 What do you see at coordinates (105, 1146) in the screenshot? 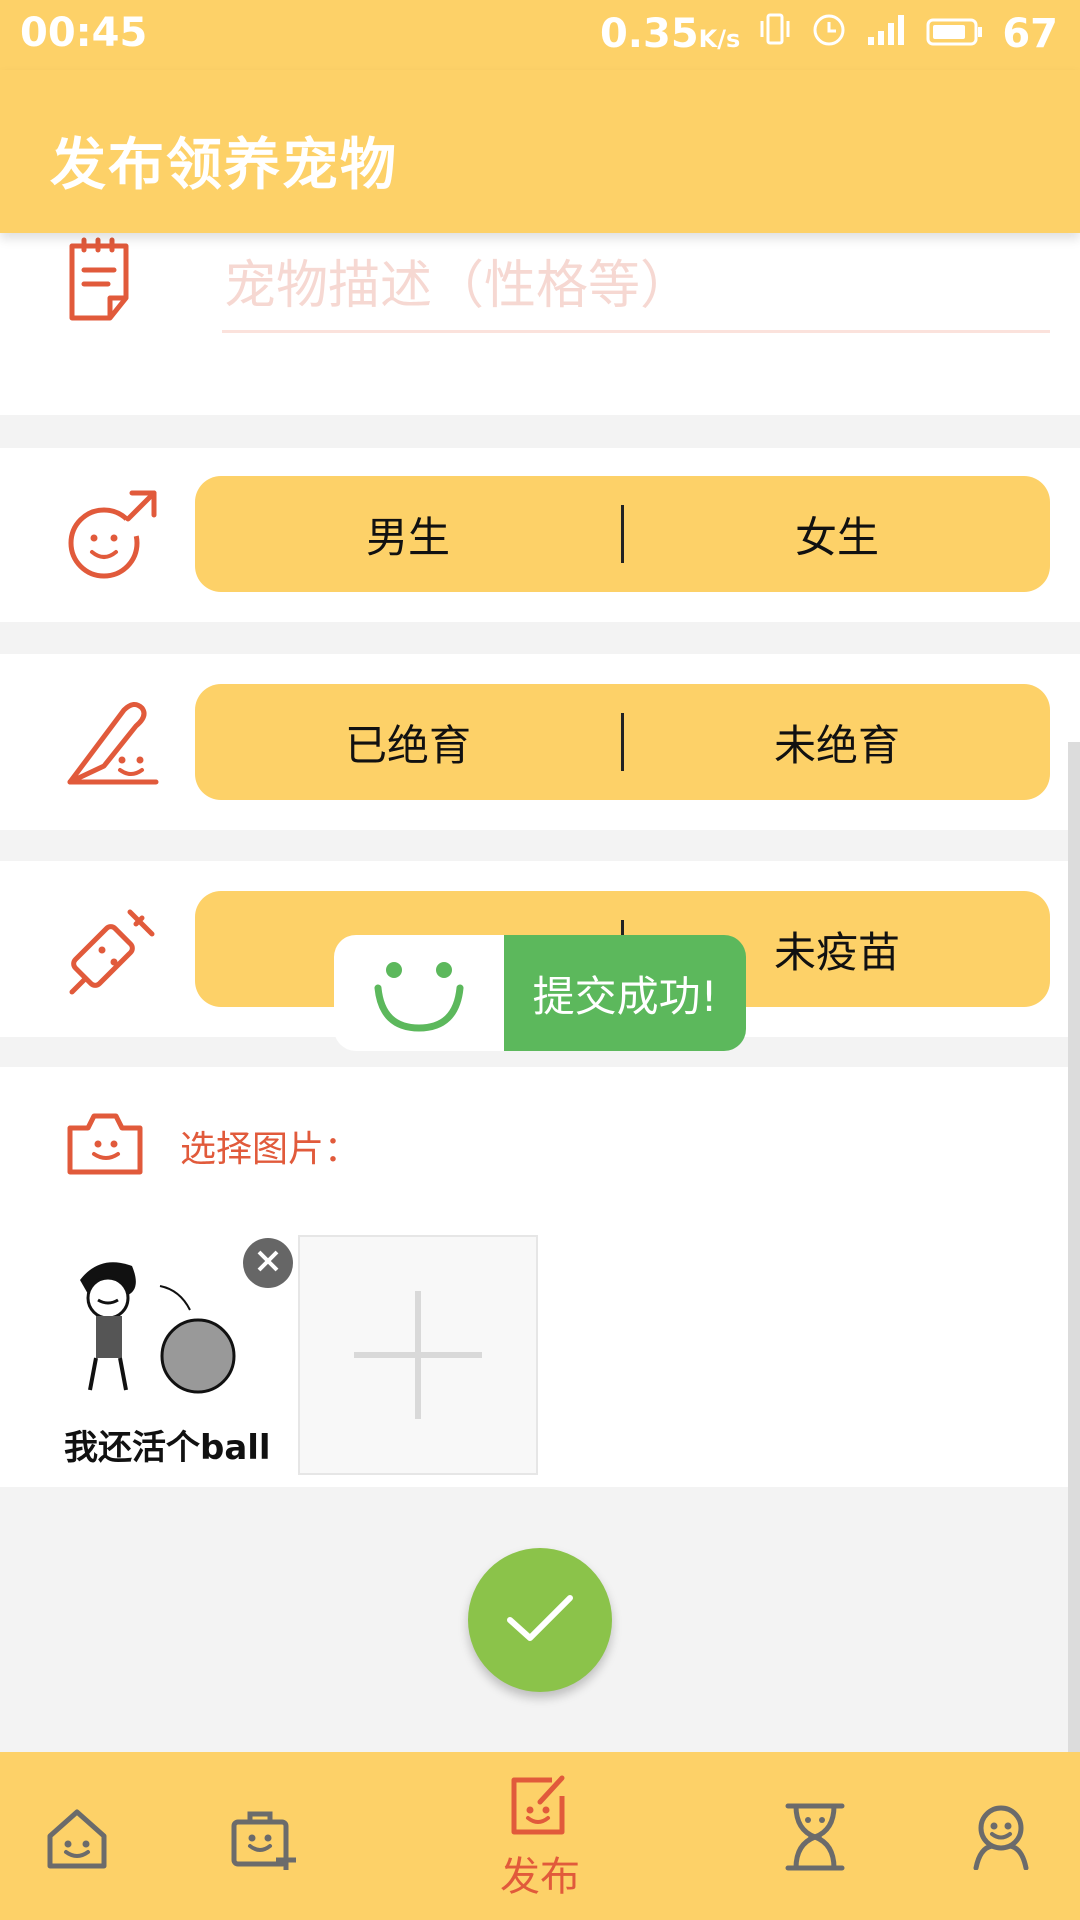
I see `camera-icon` at bounding box center [105, 1146].